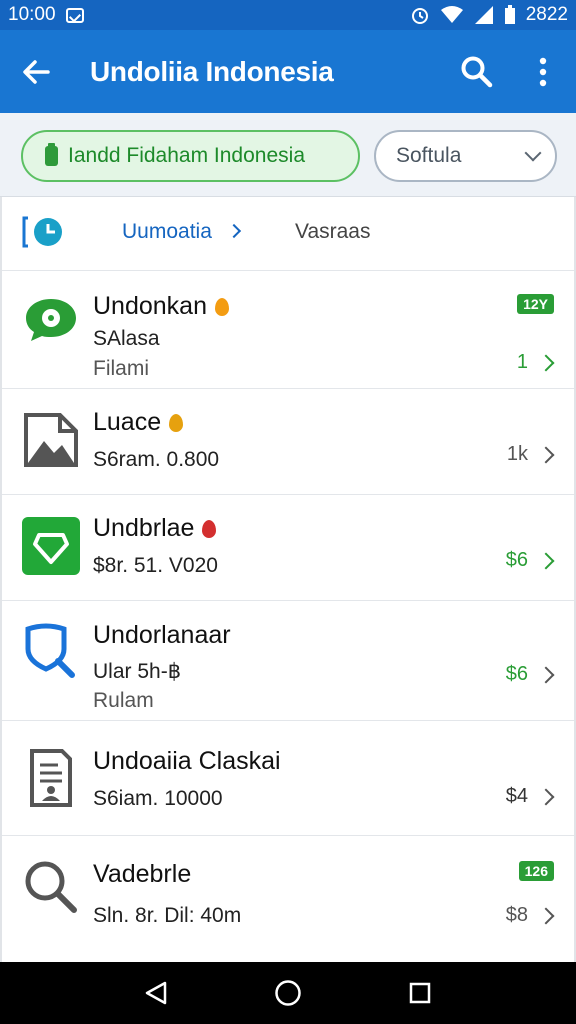 Image resolution: width=576 pixels, height=1024 pixels. Describe the element at coordinates (533, 153) in the screenshot. I see `chevron-down-icon` at that location.